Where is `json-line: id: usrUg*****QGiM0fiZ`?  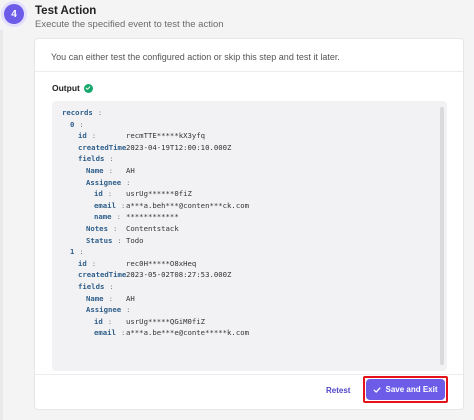 json-line: id: usrUg*****QGiM0fiZ is located at coordinates (247, 322).